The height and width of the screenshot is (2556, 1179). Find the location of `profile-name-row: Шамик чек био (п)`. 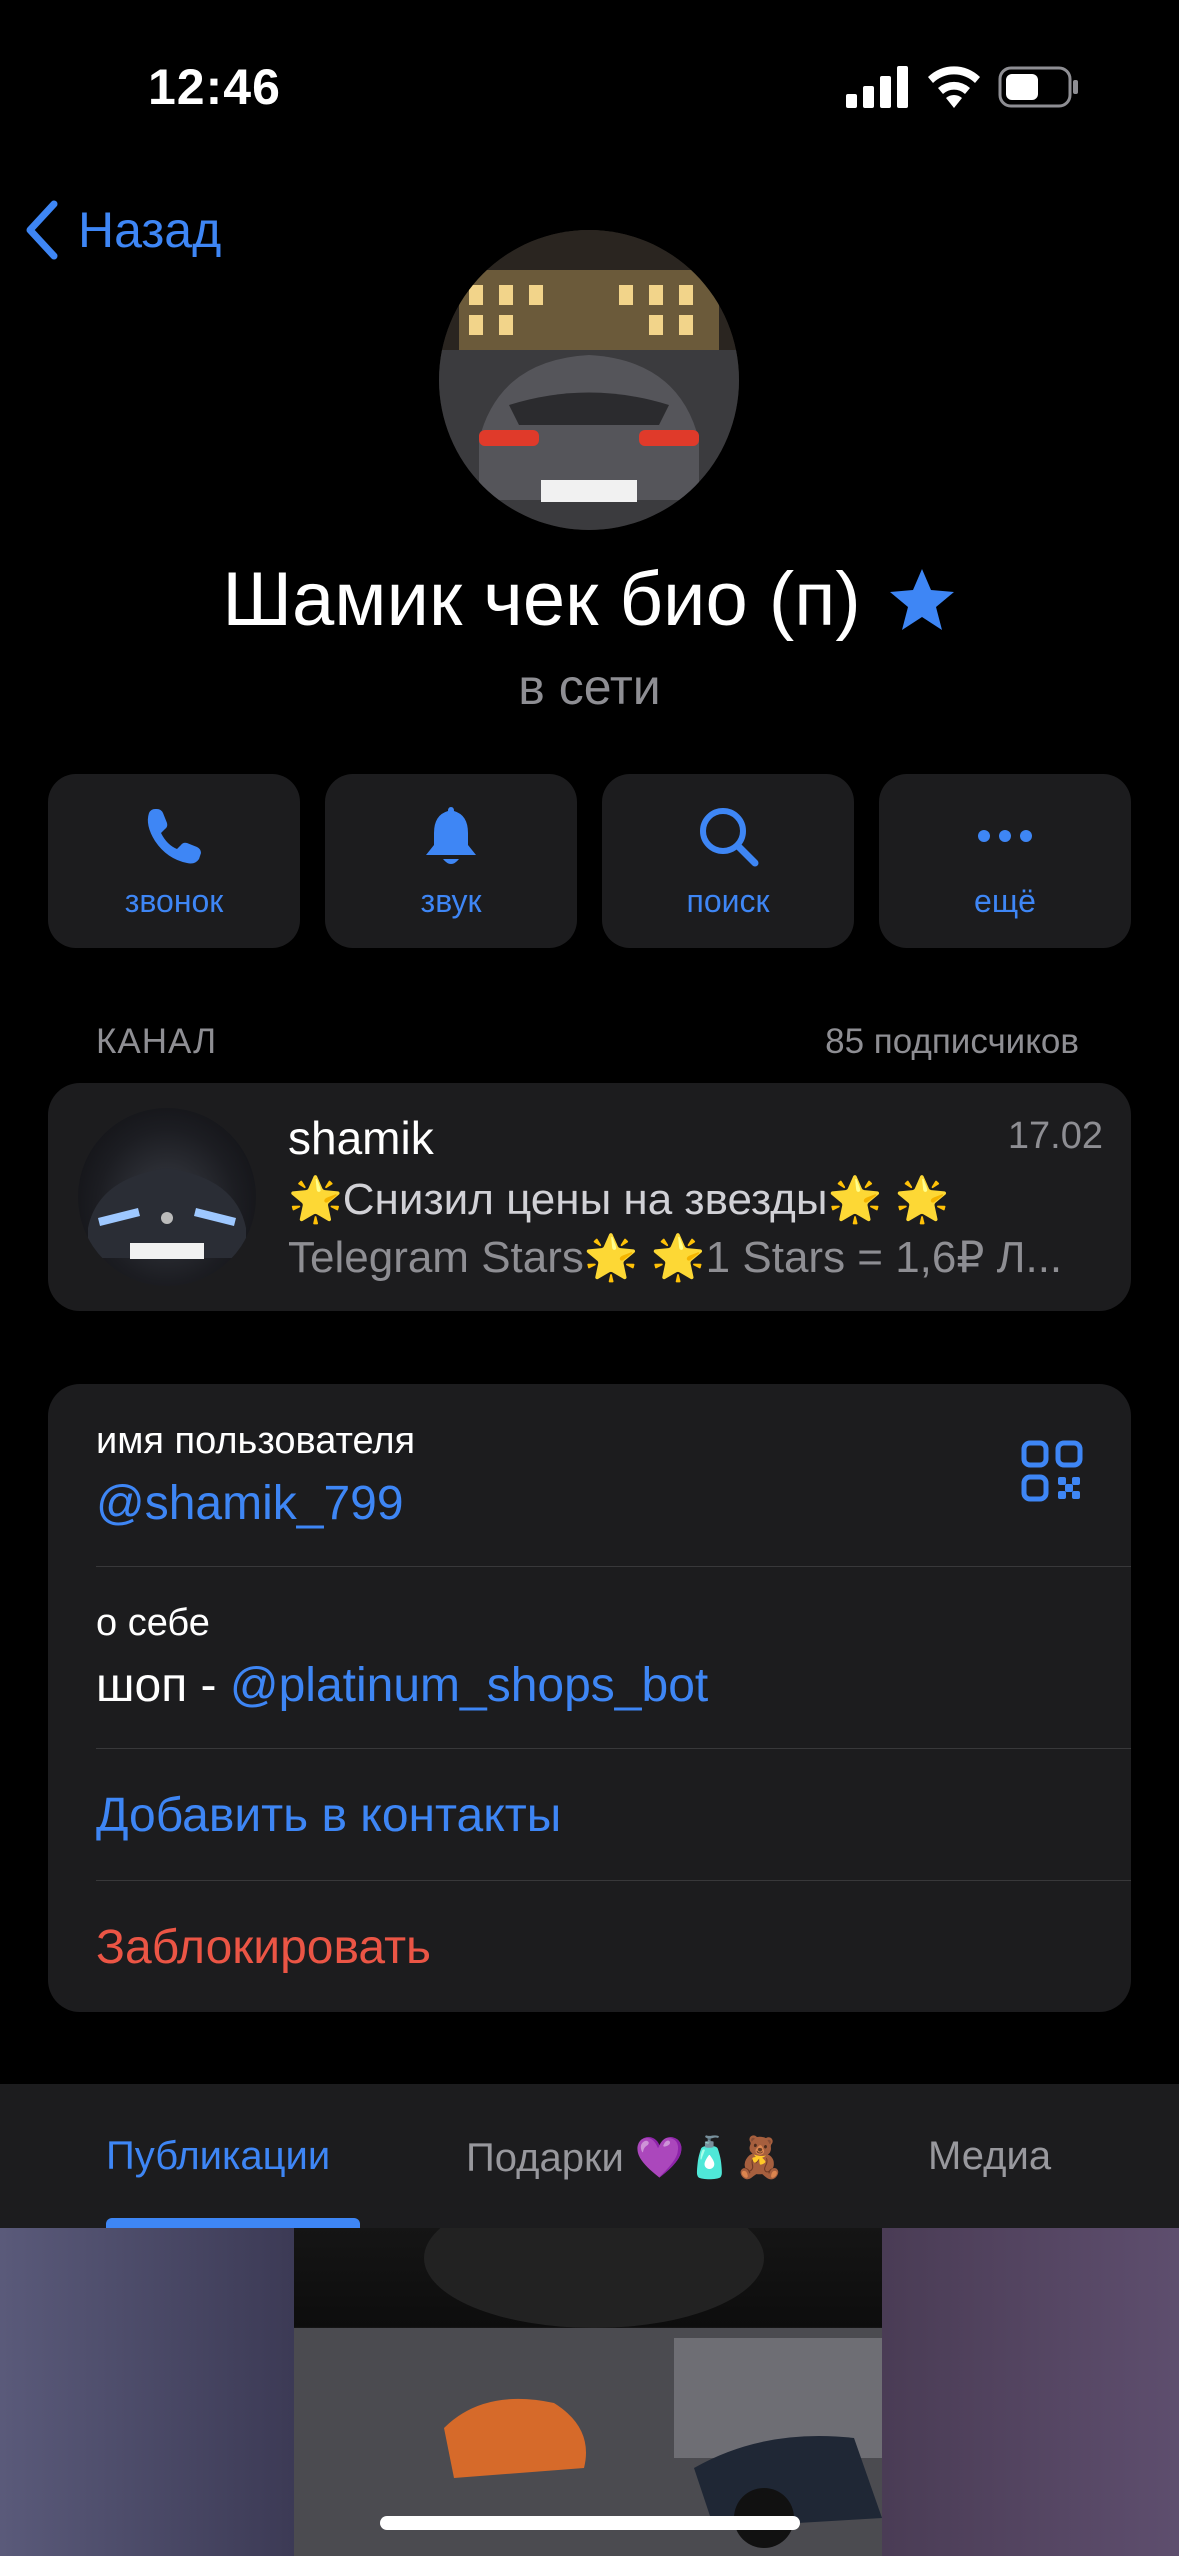

profile-name-row: Шамик чек био (п) is located at coordinates (589, 599).